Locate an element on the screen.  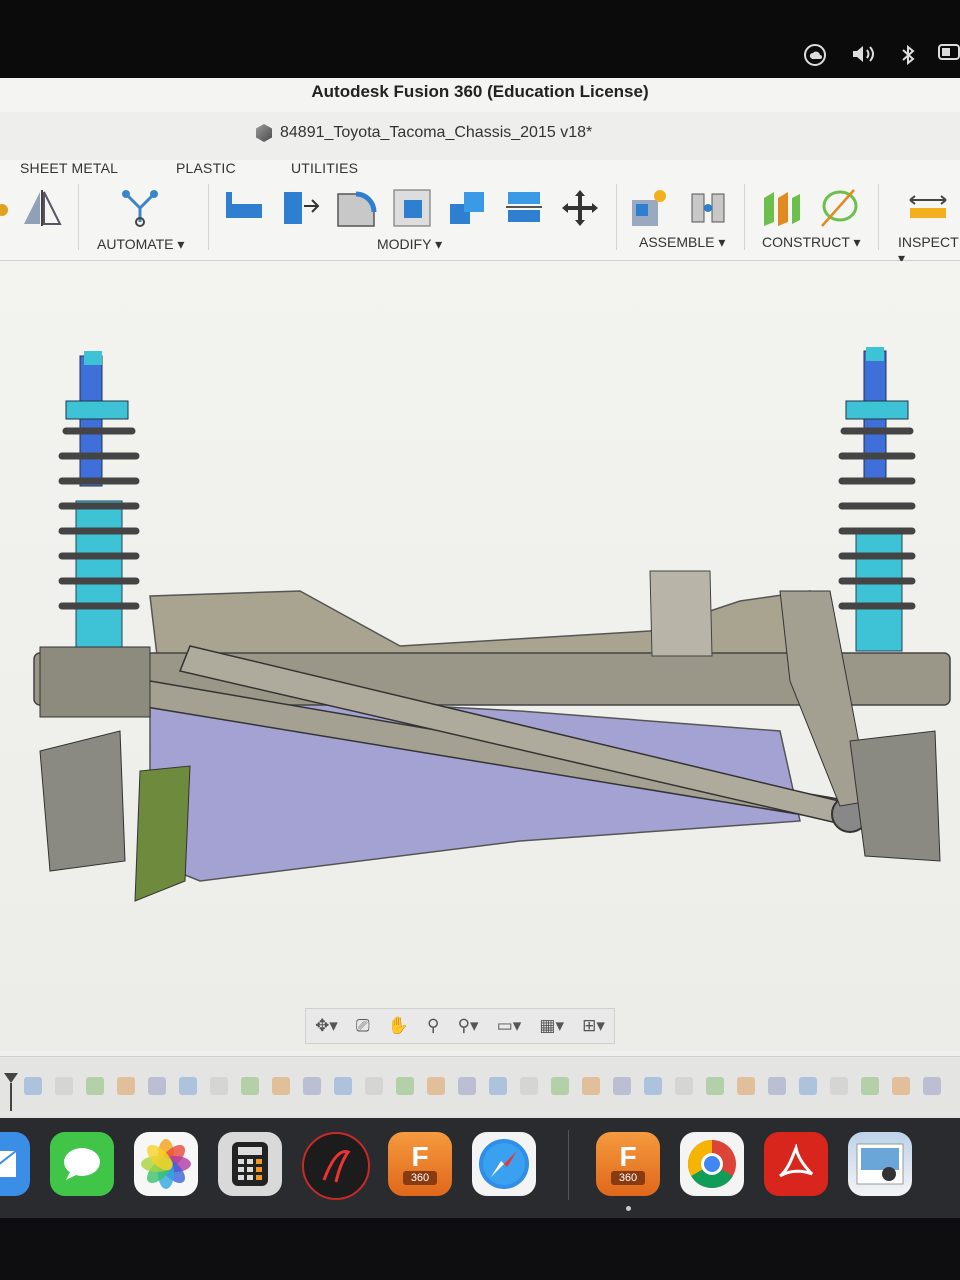
tab-utilities: UTILITIES is located at coordinates (324, 168).